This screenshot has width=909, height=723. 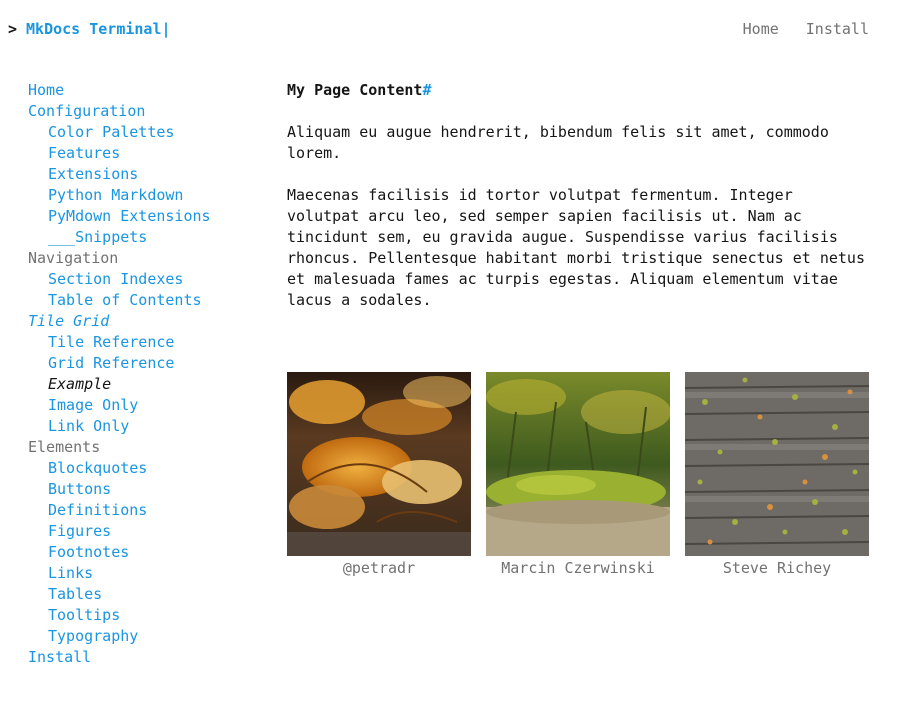 What do you see at coordinates (148, 489) in the screenshot?
I see `sidebar-item-buttons: Buttons` at bounding box center [148, 489].